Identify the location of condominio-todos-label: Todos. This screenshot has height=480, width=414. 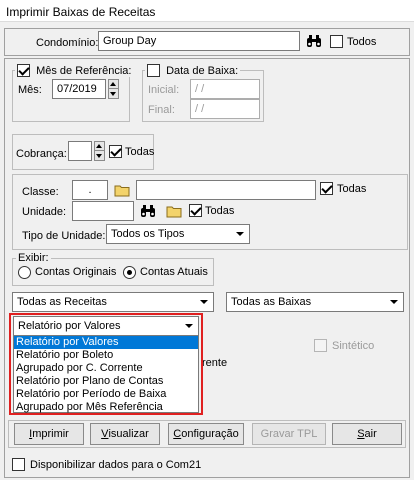
(362, 42).